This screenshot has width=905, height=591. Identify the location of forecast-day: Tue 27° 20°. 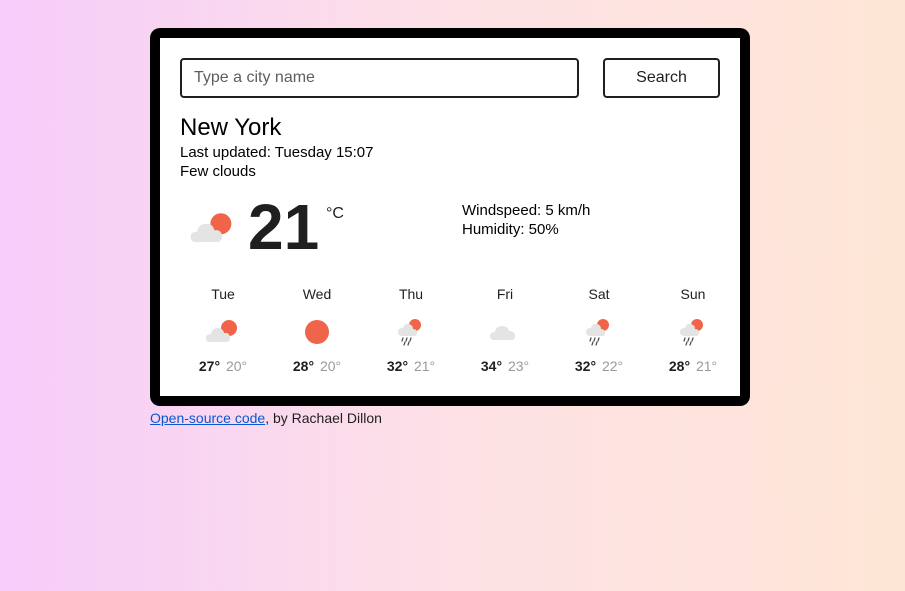
(223, 330).